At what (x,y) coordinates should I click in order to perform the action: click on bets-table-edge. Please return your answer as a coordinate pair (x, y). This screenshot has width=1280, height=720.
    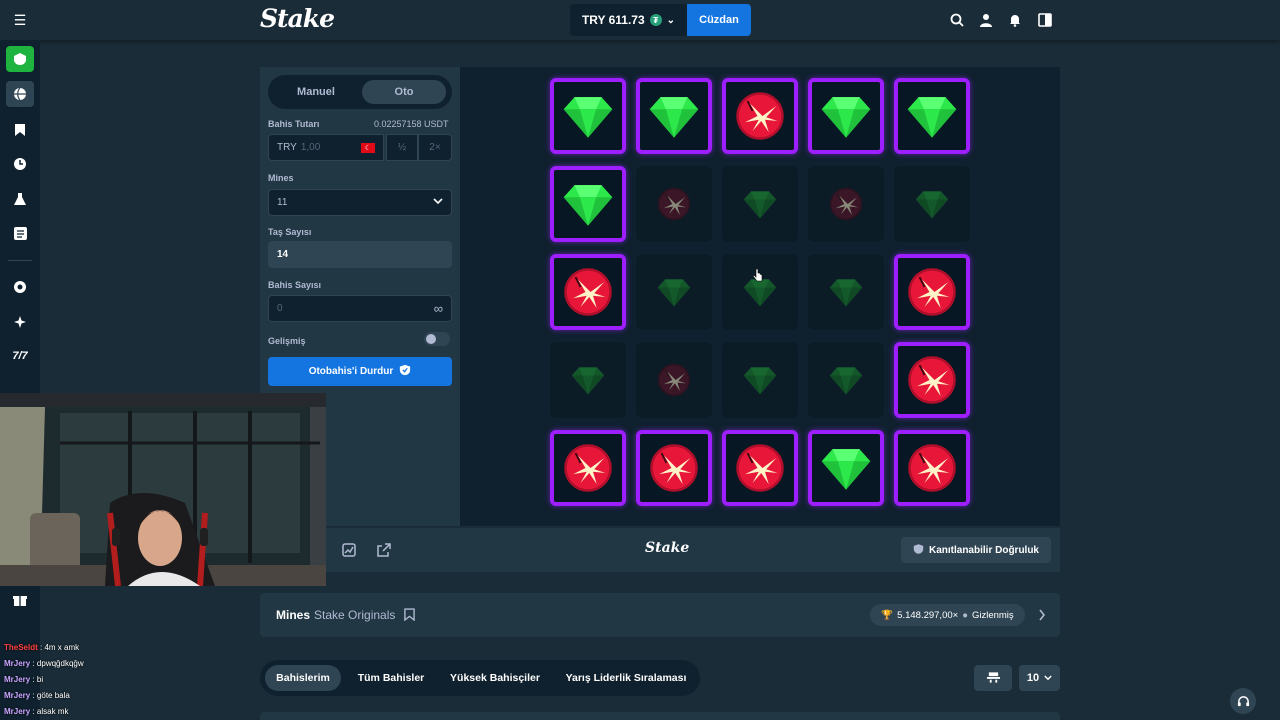
    Looking at the image, I should click on (660, 716).